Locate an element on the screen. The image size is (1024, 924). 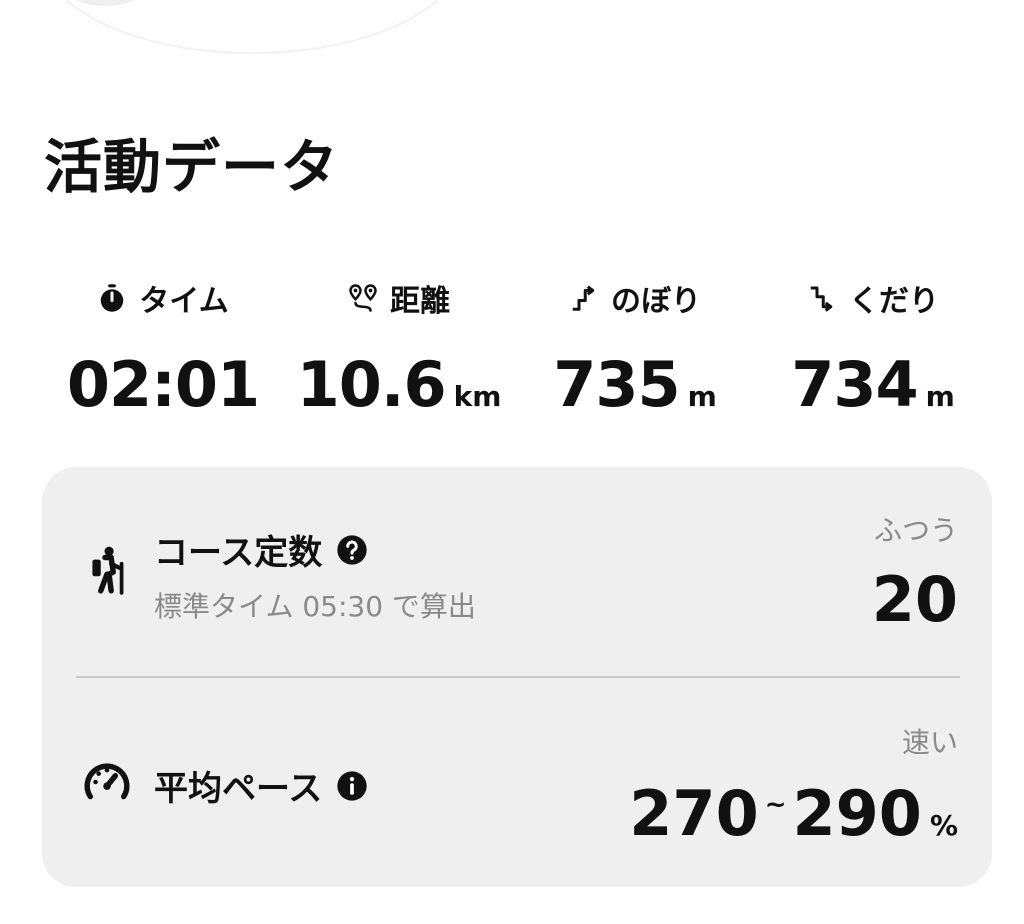
stat-label: くだり is located at coordinates (894, 301).